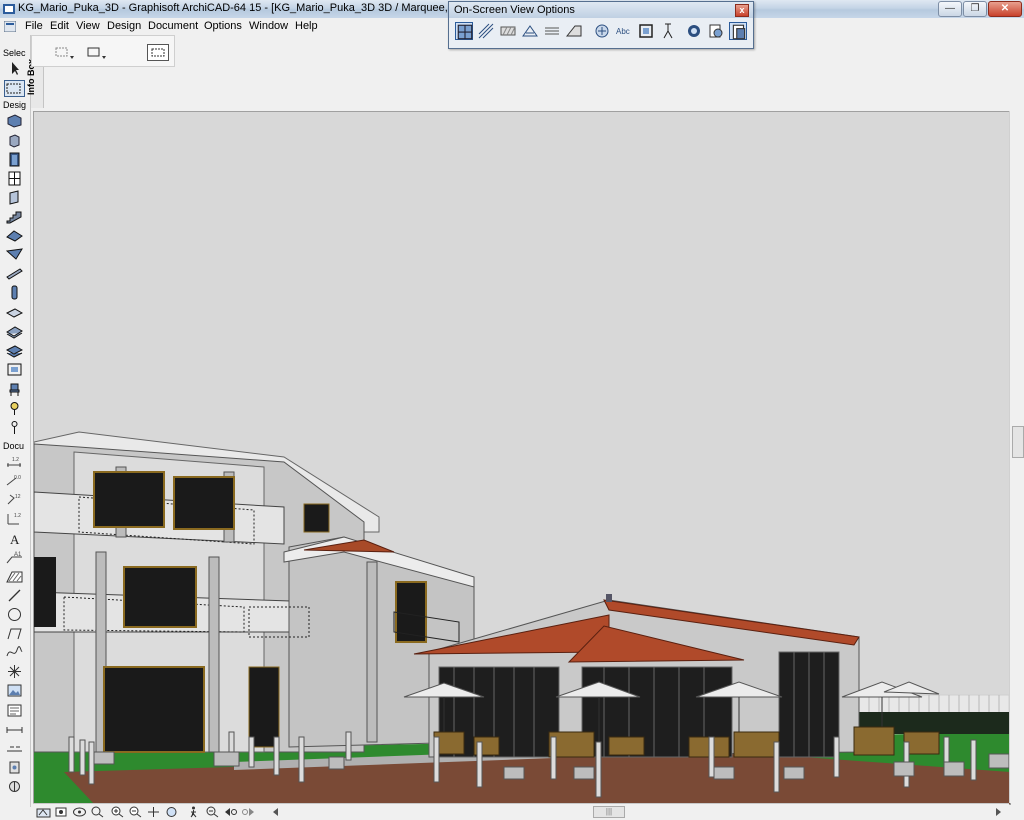  I want to click on svg-text: A, so click(15, 539).